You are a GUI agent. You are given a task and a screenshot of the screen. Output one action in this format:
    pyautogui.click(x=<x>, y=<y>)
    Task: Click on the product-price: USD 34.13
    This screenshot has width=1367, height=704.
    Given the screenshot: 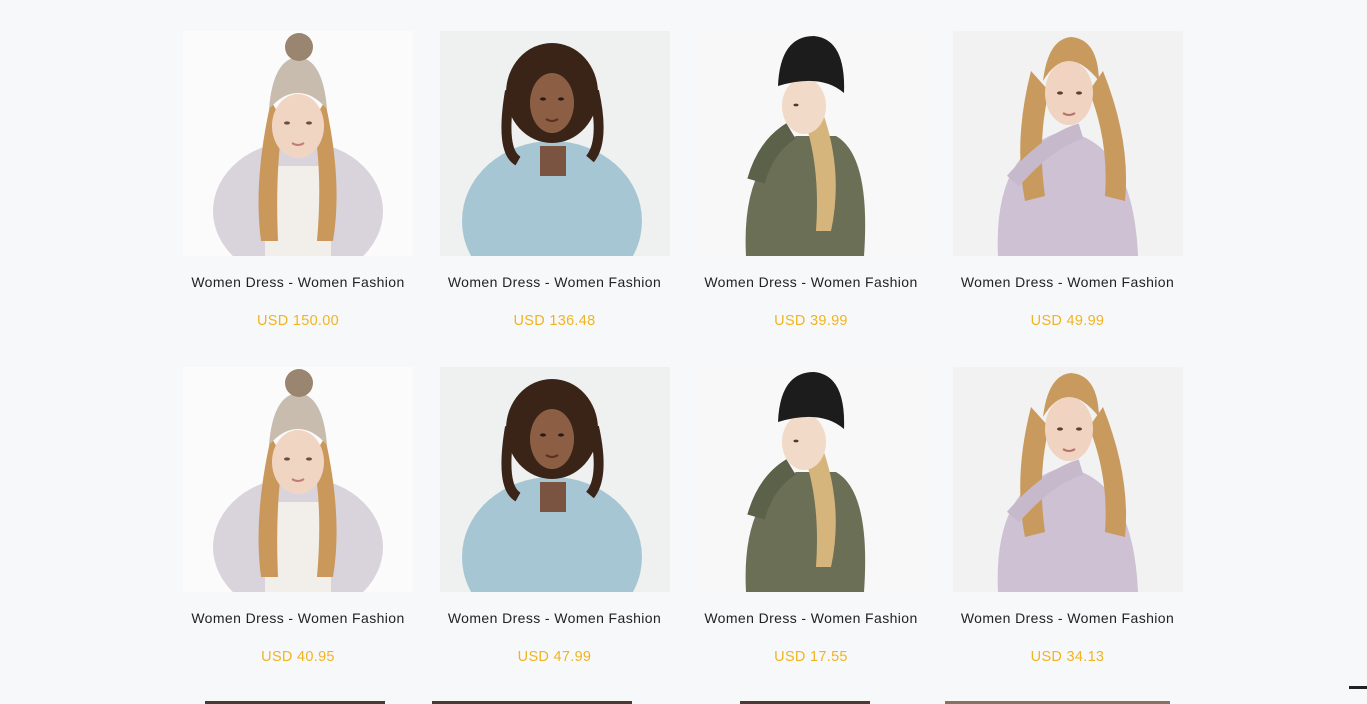 What is the action you would take?
    pyautogui.click(x=1067, y=657)
    